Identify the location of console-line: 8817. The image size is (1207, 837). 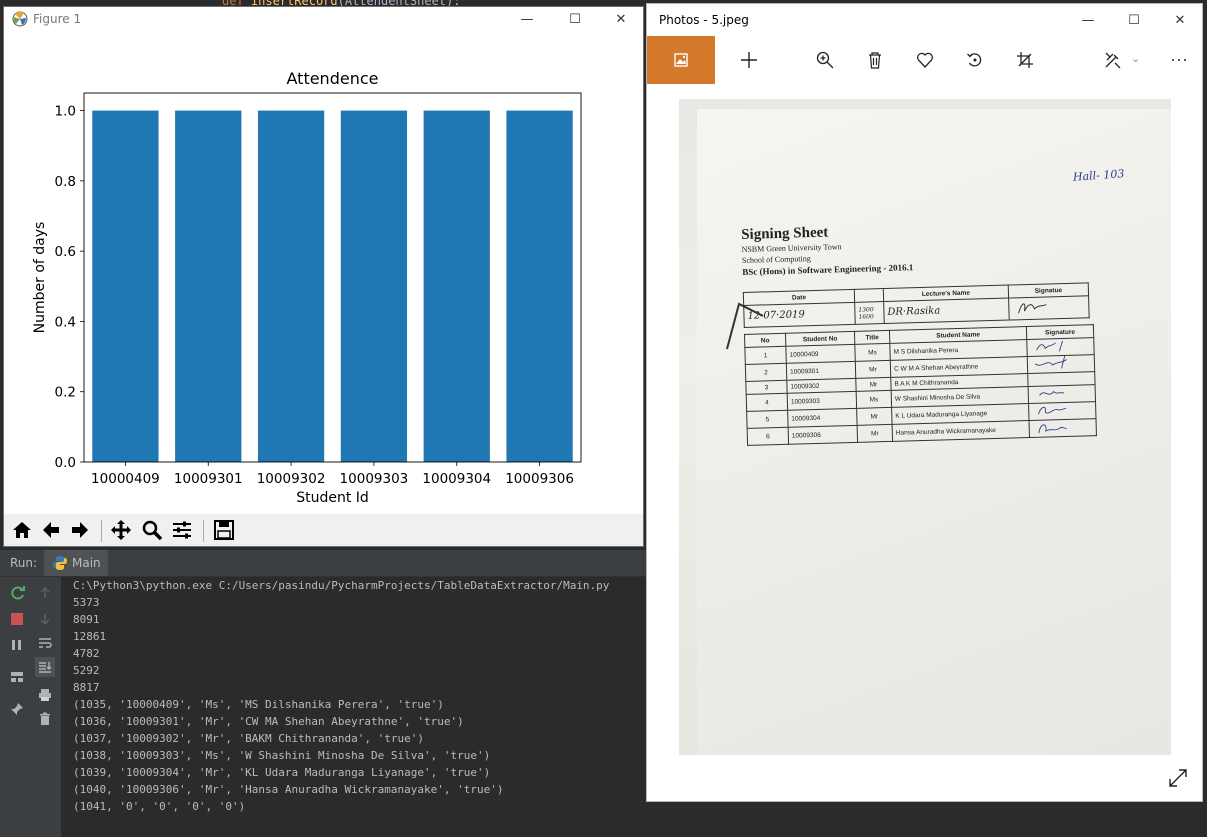
(86, 687).